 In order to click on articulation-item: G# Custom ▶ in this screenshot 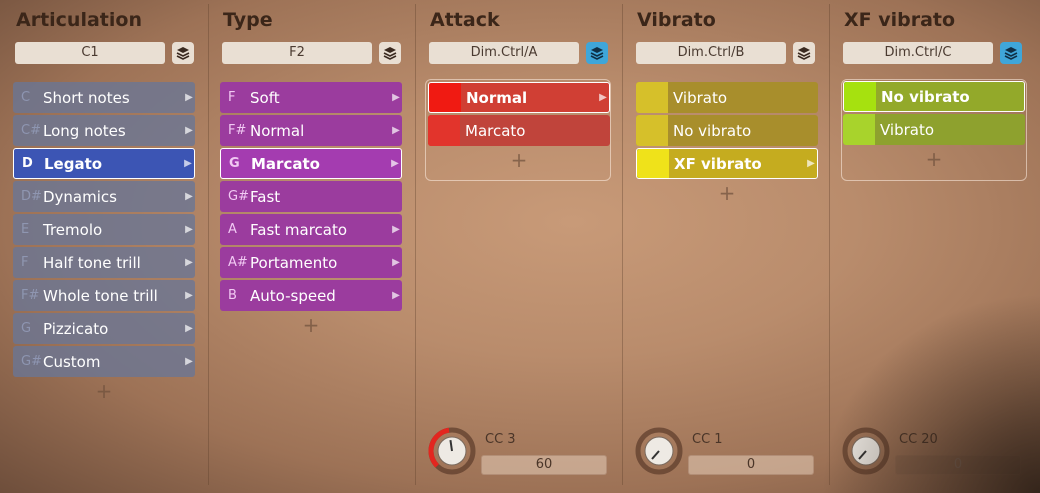, I will do `click(104, 361)`.